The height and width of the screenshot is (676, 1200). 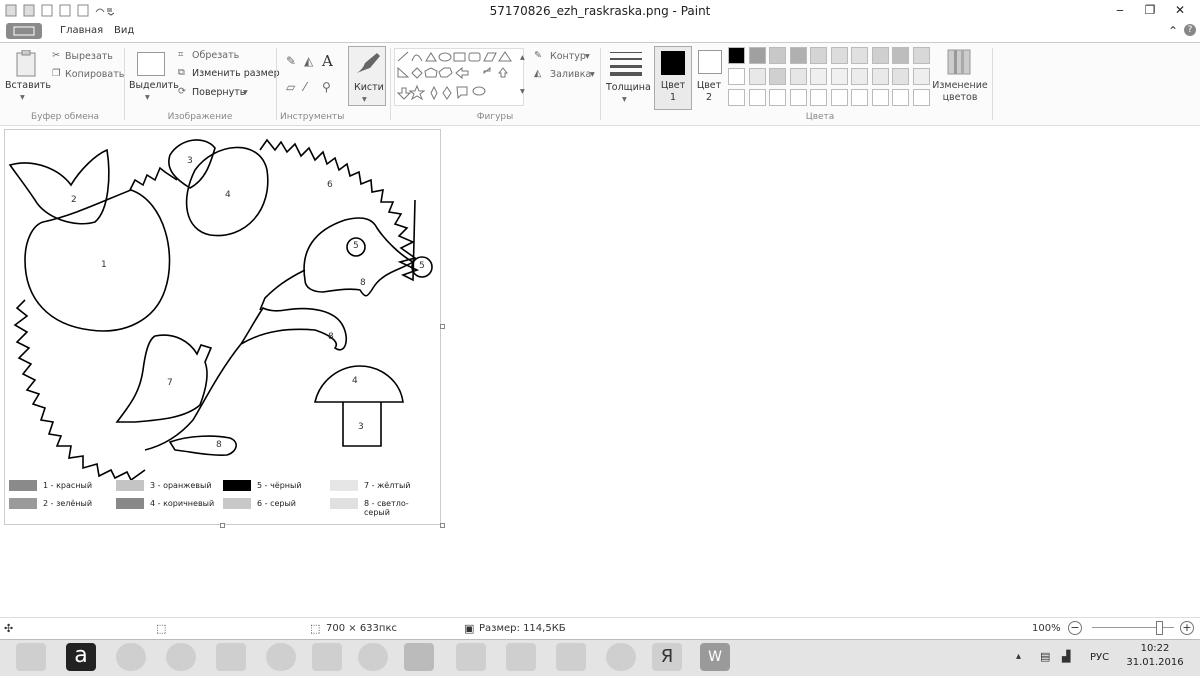 What do you see at coordinates (364, 99) in the screenshot?
I see `brushes-dropdown-icon: ▾` at bounding box center [364, 99].